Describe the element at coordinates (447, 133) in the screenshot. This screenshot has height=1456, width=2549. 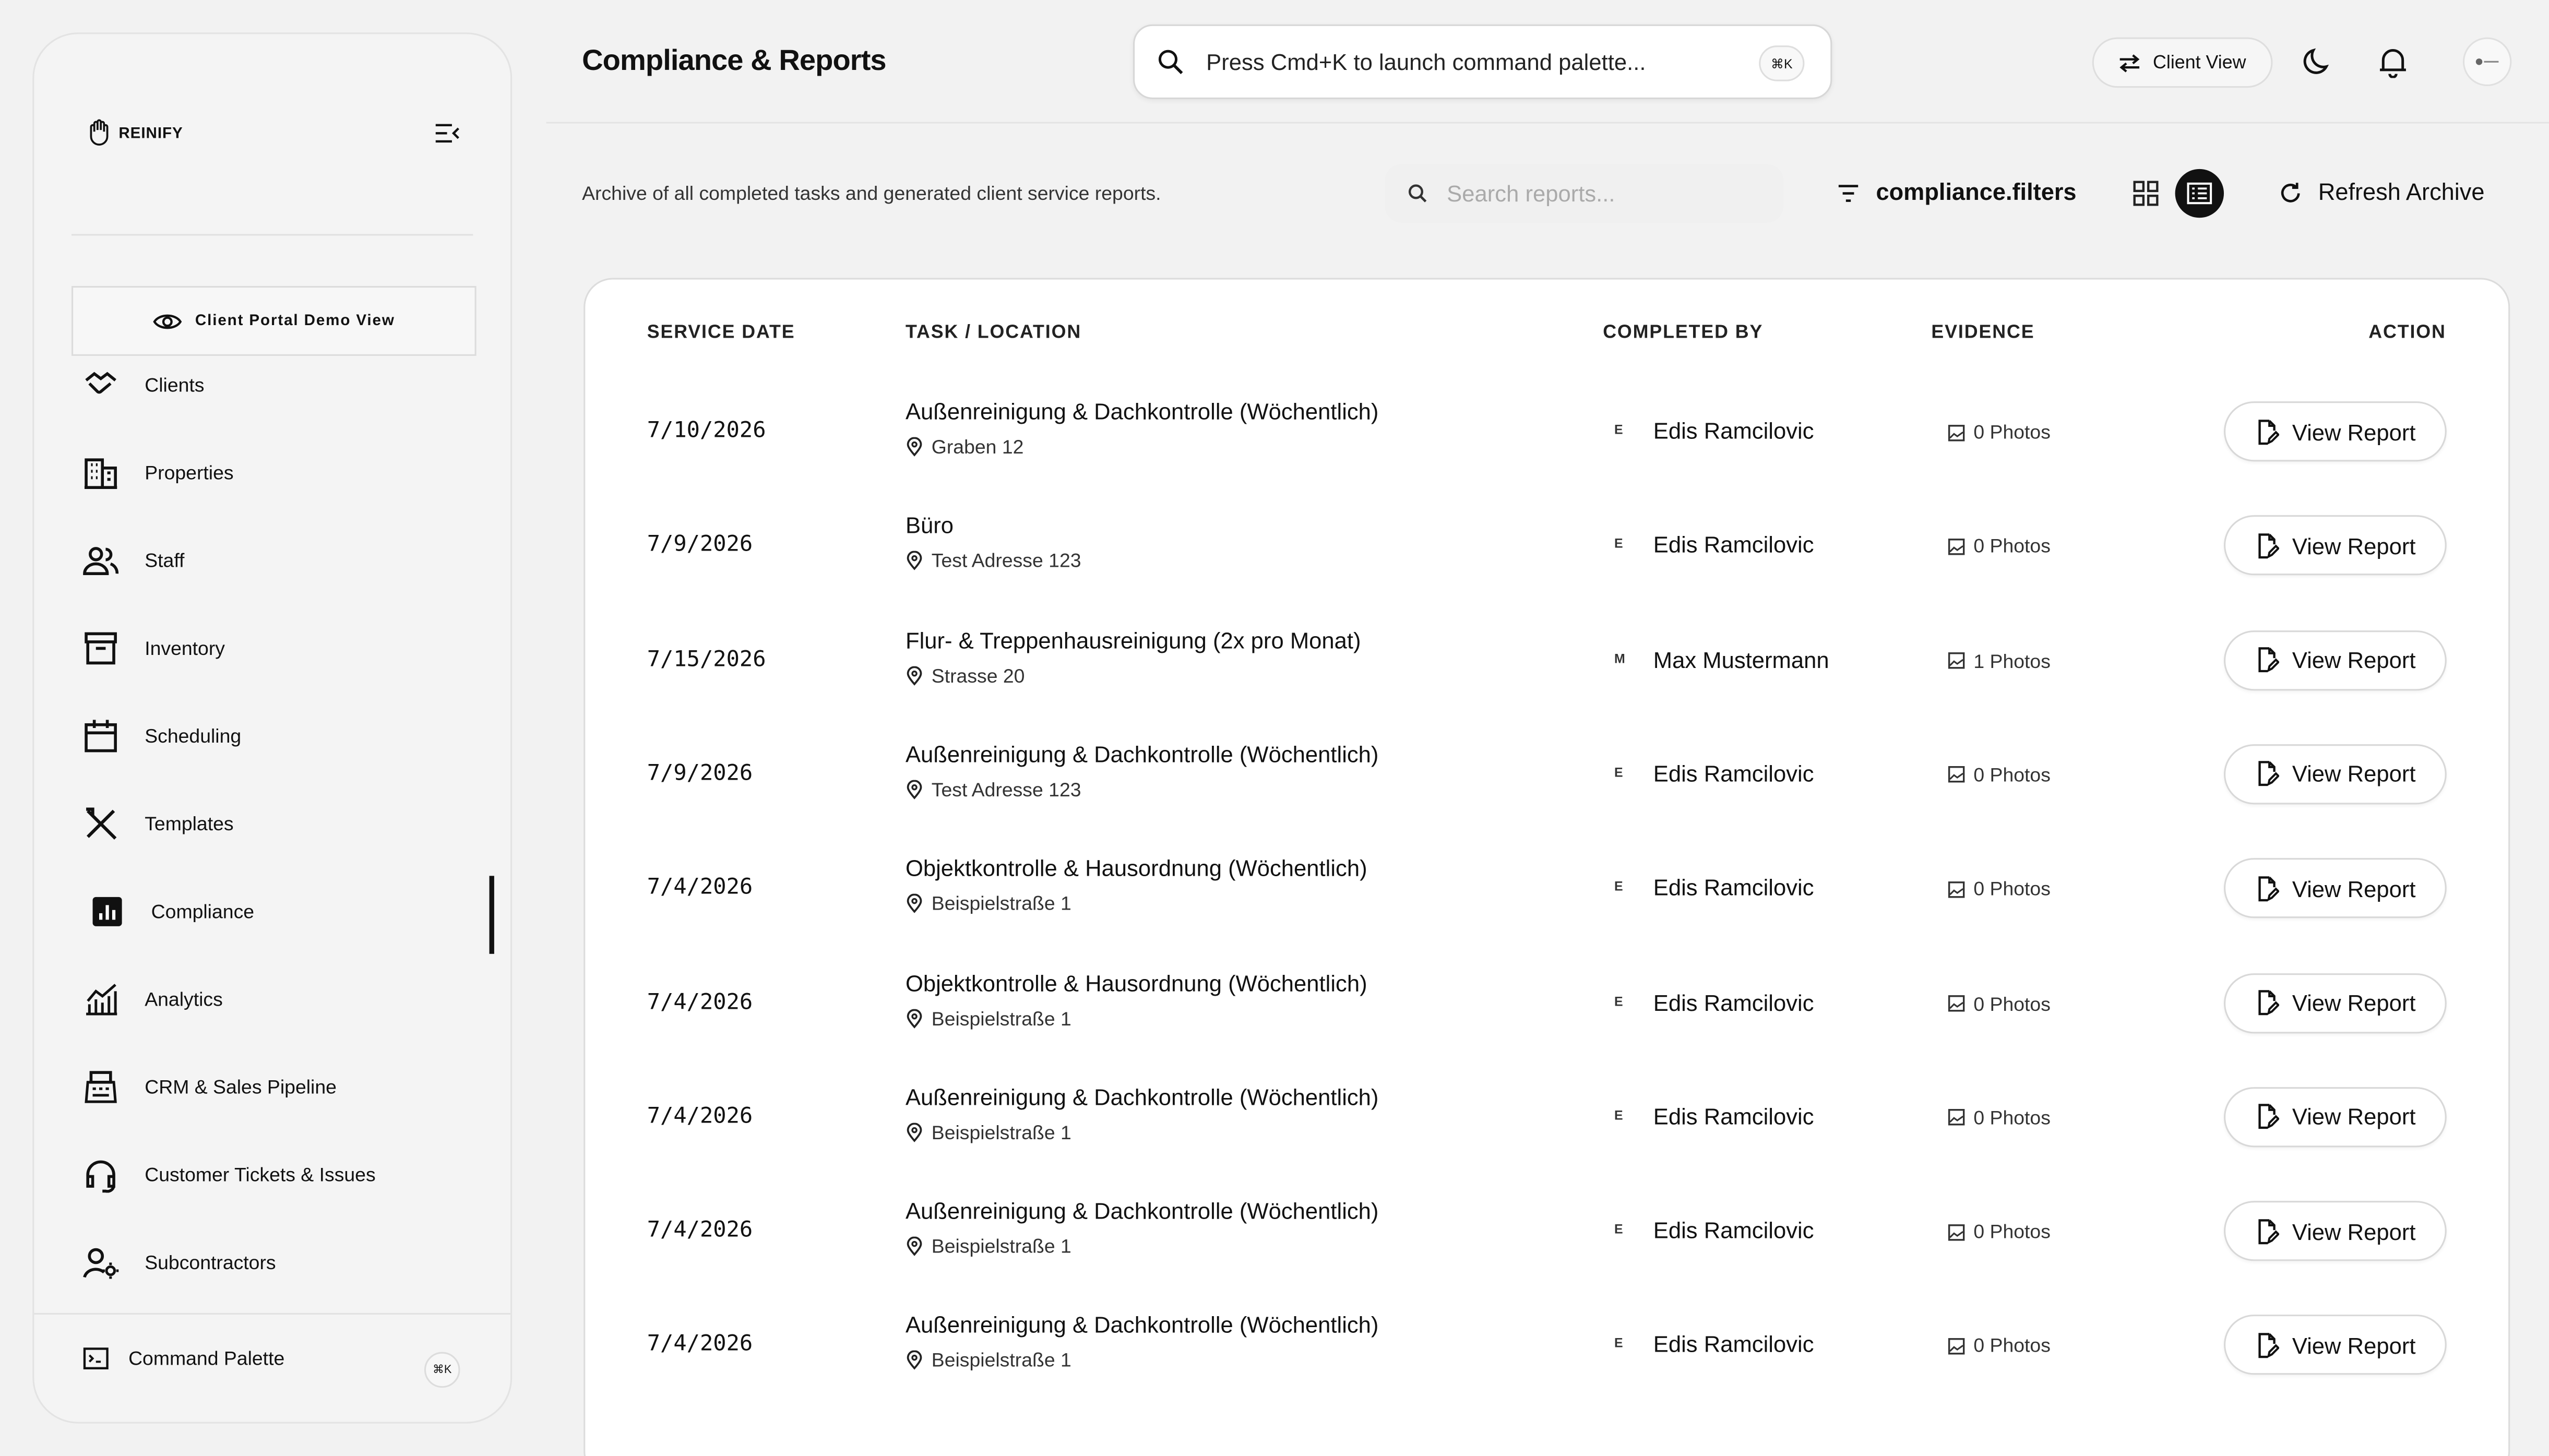
I see `collapse-sidebar-icon` at that location.